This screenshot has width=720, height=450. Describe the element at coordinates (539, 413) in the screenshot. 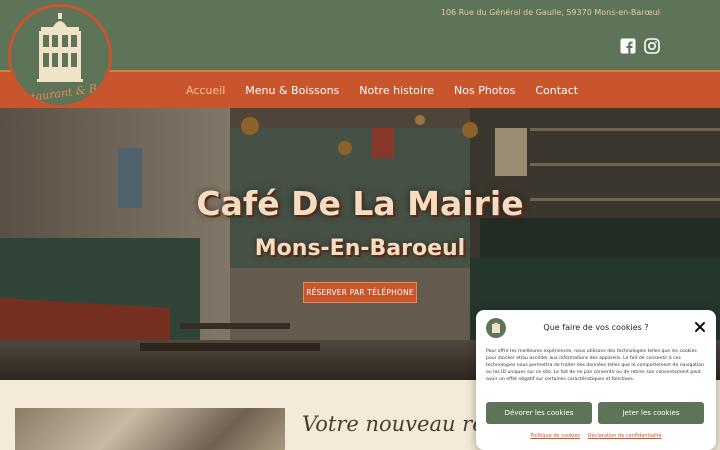

I see `accept-cookies-button: Dévorer les cookies` at that location.